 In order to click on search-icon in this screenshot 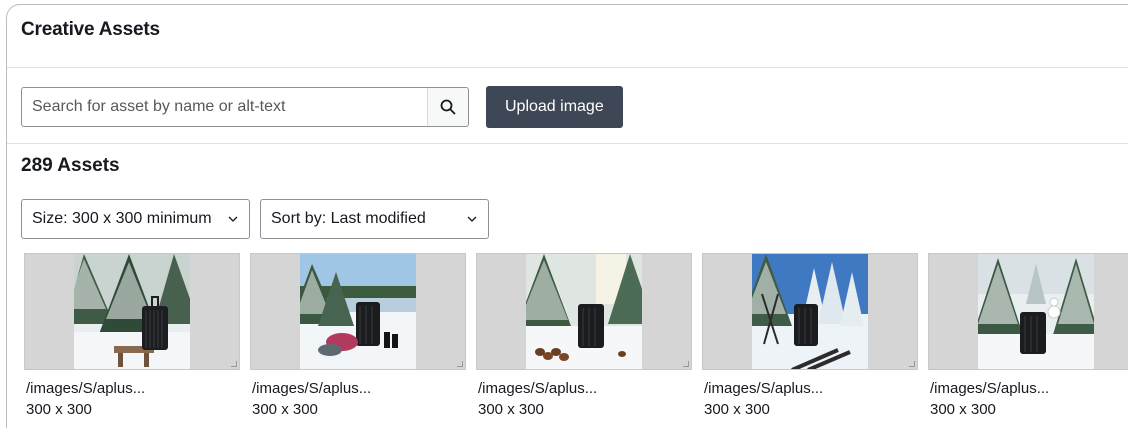, I will do `click(448, 107)`.